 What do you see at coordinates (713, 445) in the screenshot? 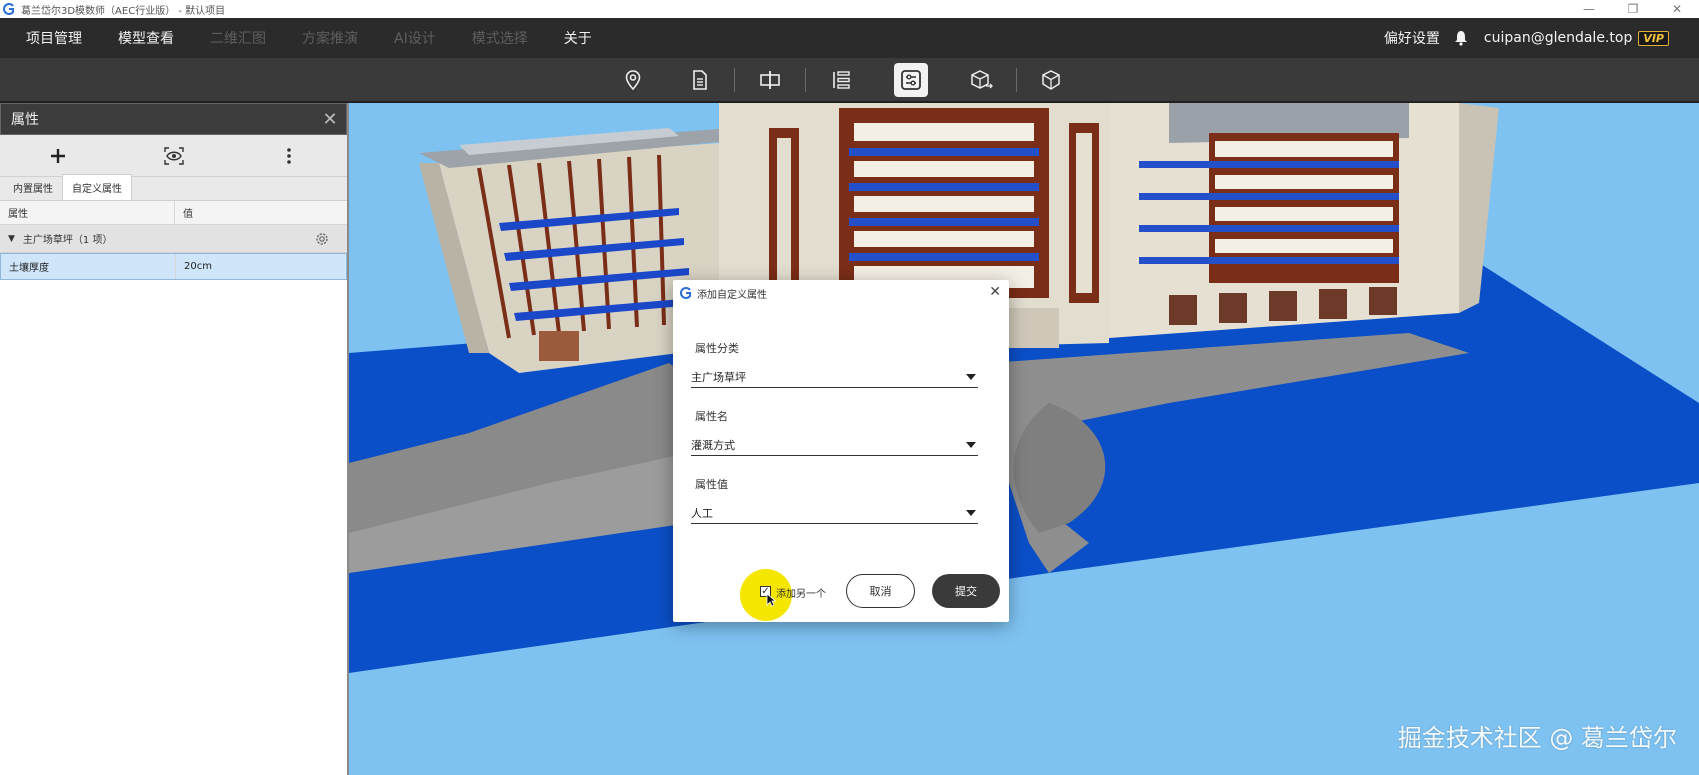
I see `property-name-value: 灌溉方式` at bounding box center [713, 445].